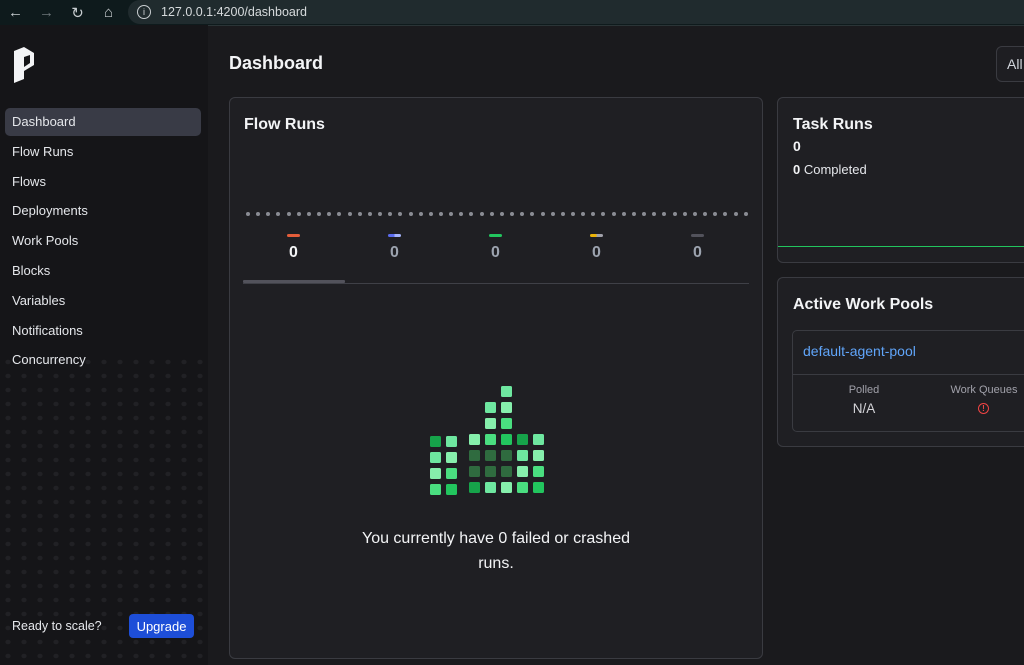 The height and width of the screenshot is (665, 1024). Describe the element at coordinates (908, 374) in the screenshot. I see `work-pool-divider` at that location.